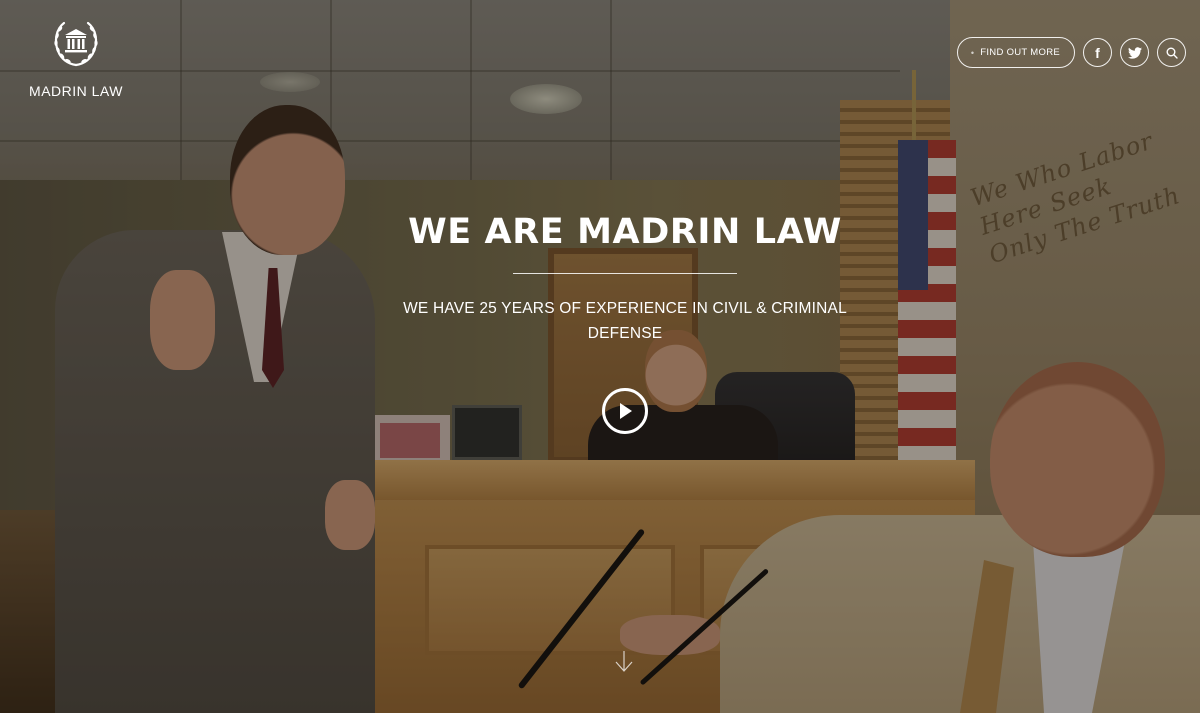 The width and height of the screenshot is (1200, 713). I want to click on search-icon, so click(1172, 53).